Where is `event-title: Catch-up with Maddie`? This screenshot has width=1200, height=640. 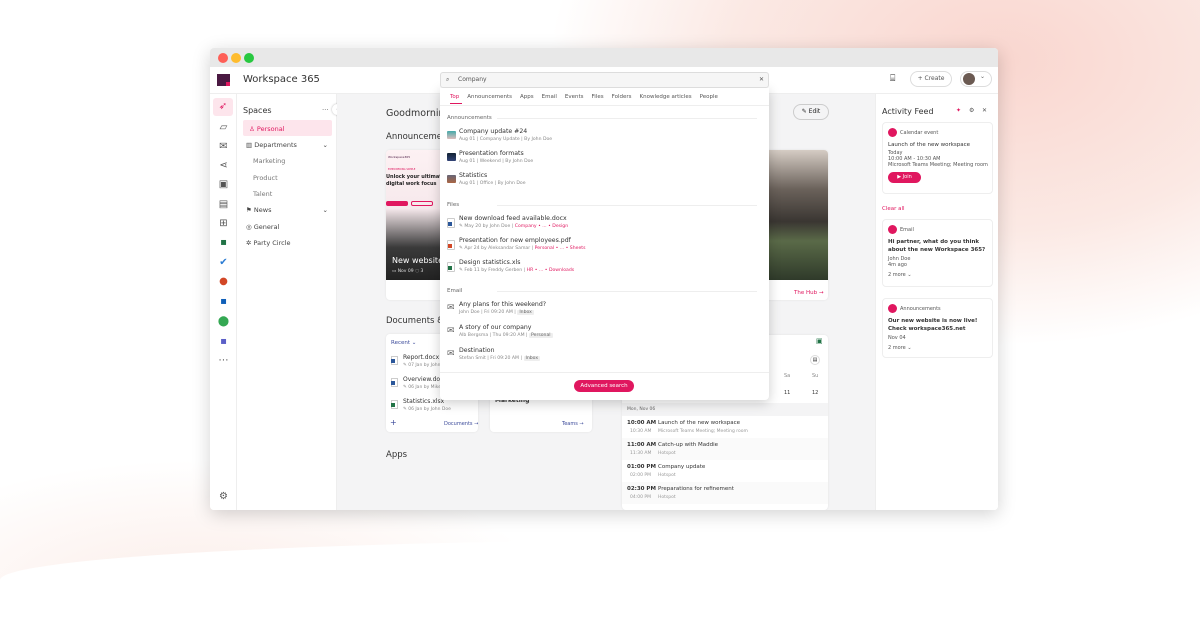
event-title: Catch-up with Maddie is located at coordinates (688, 445).